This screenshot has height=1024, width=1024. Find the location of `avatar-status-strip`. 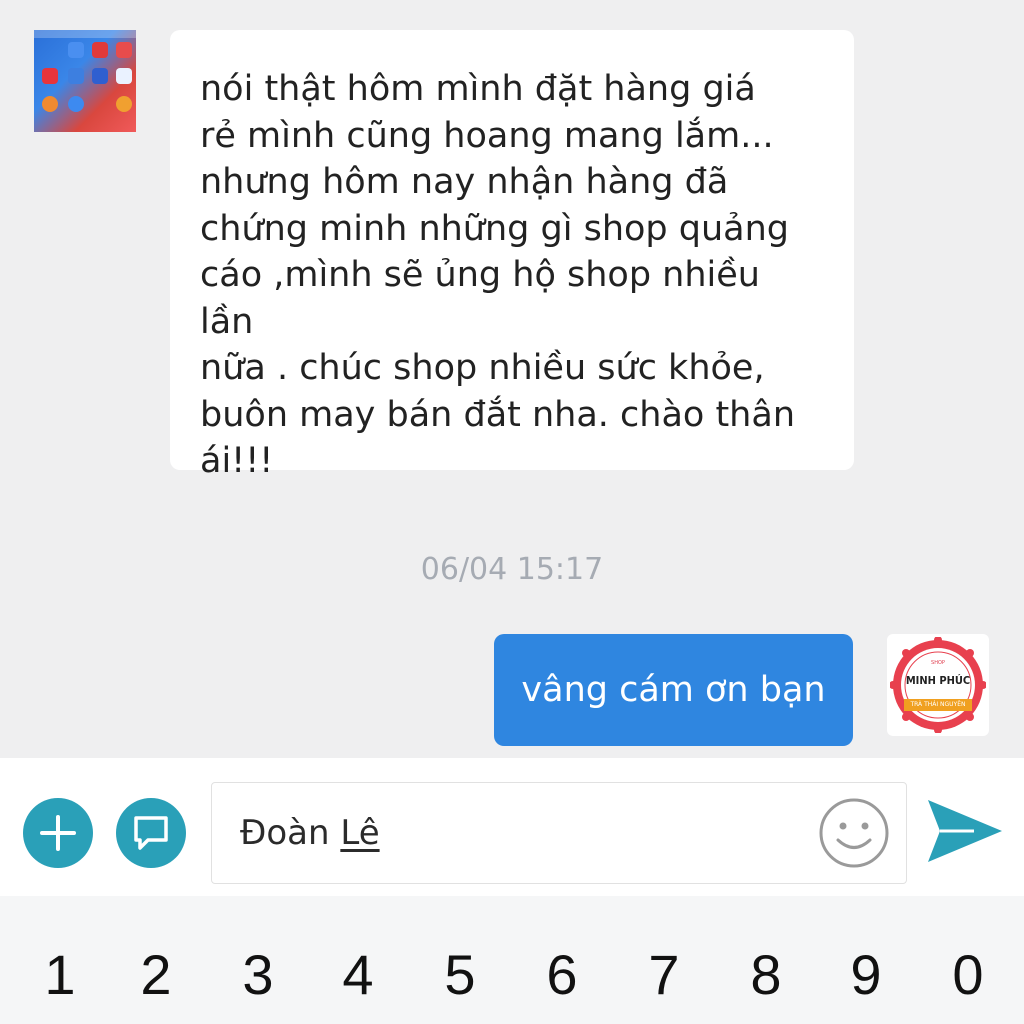

avatar-status-strip is located at coordinates (85, 34).